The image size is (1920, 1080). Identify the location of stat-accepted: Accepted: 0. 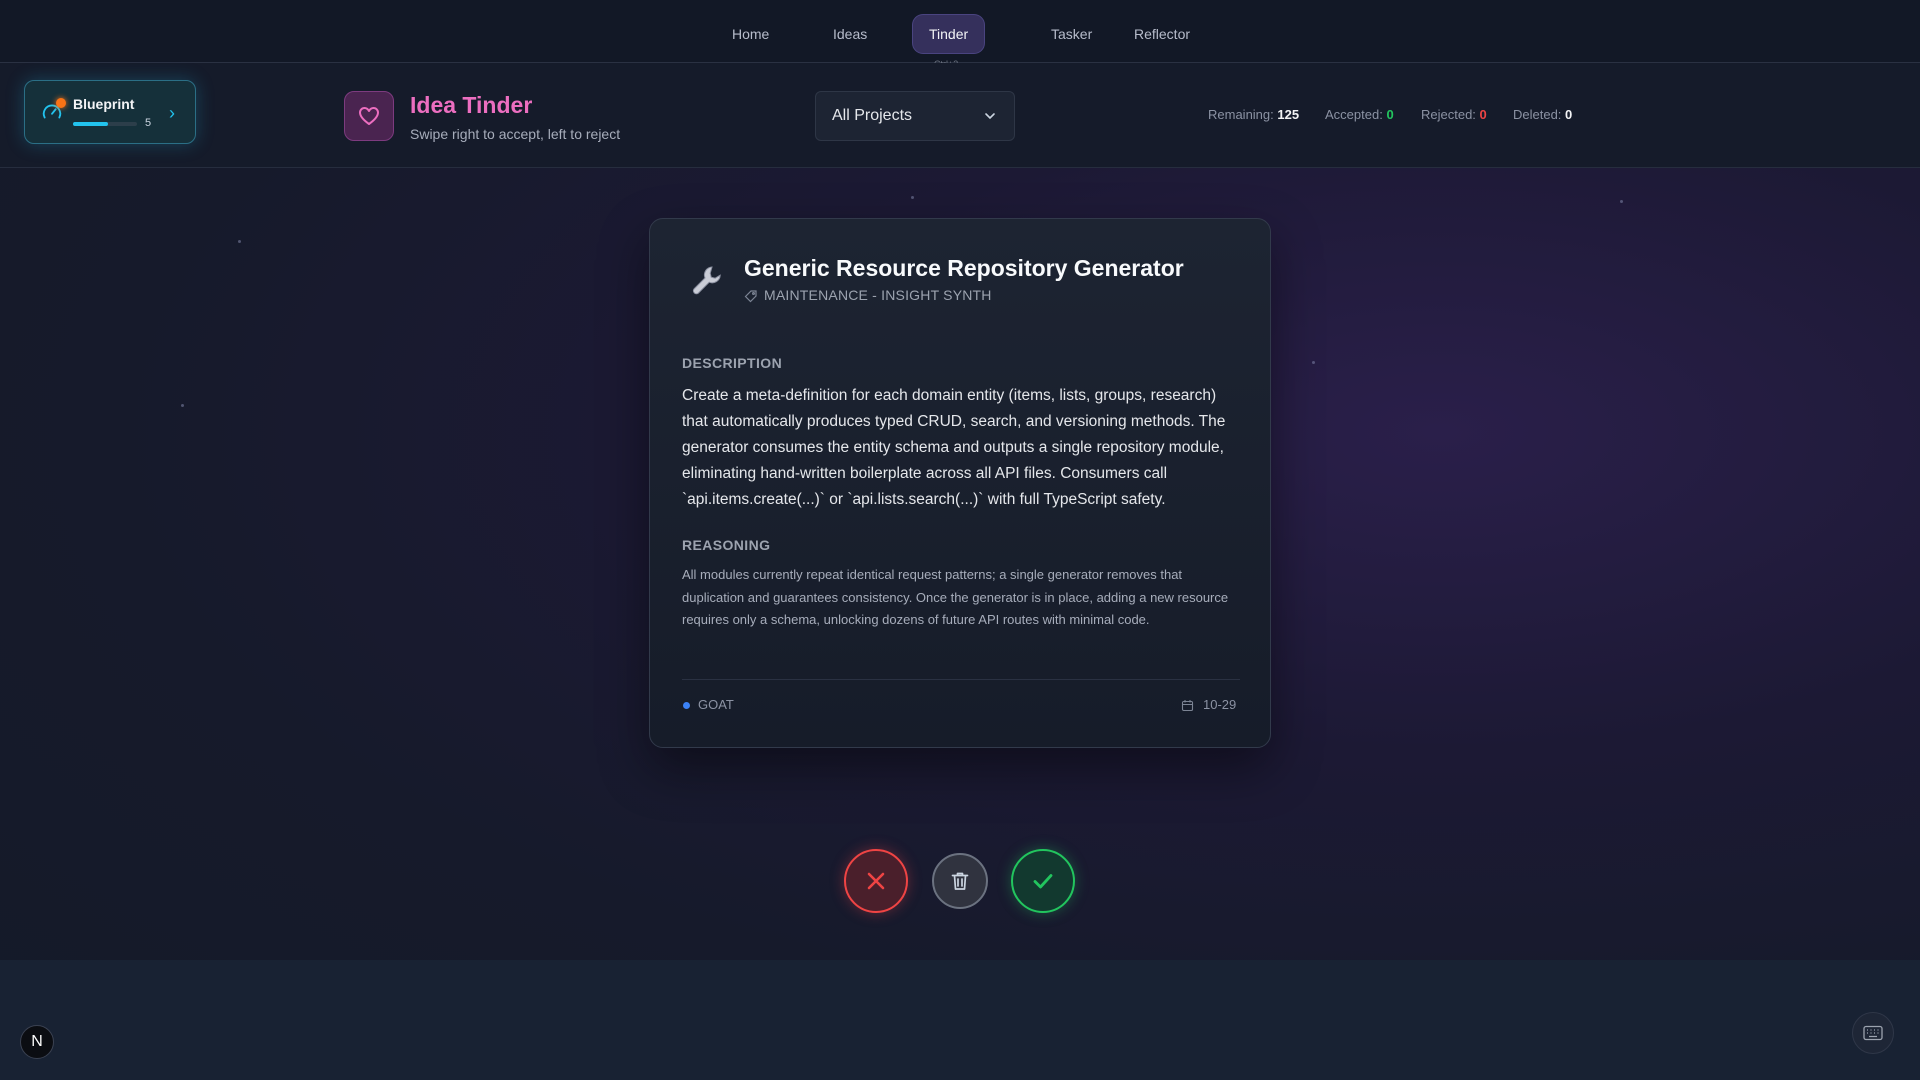
(1359, 114).